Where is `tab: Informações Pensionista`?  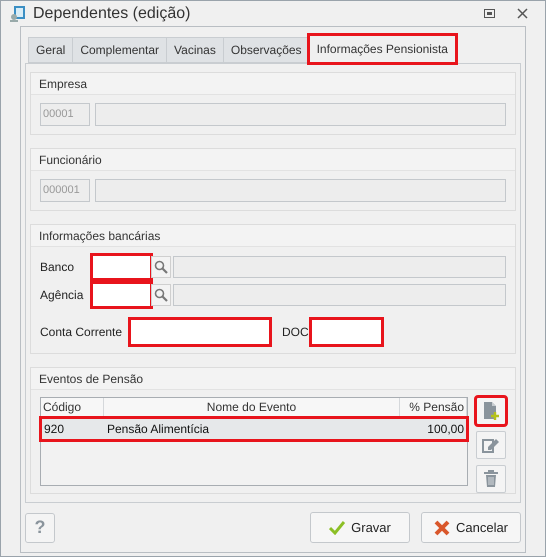 tab: Informações Pensionista is located at coordinates (382, 49).